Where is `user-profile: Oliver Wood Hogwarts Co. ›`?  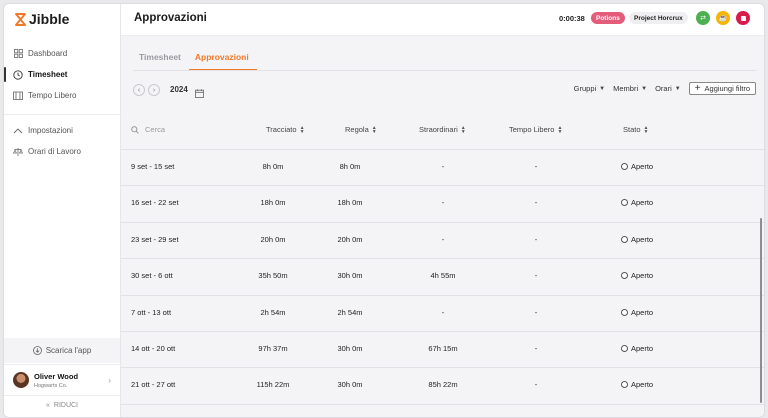 user-profile: Oliver Wood Hogwarts Co. › is located at coordinates (62, 380).